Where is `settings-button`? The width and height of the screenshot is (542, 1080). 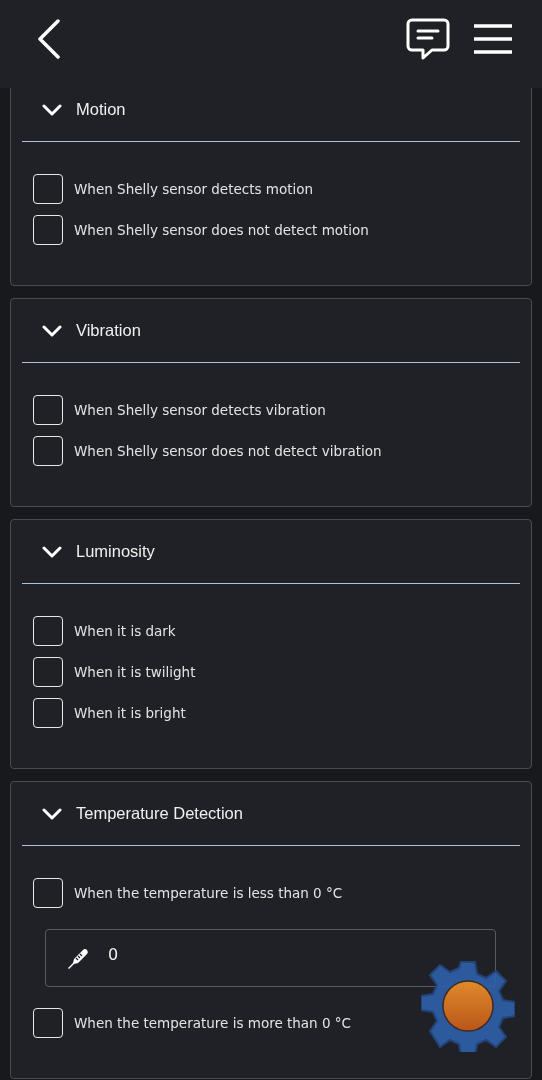 settings-button is located at coordinates (468, 1006).